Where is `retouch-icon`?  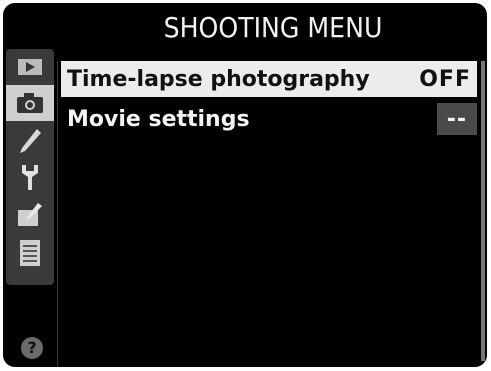
retouch-icon is located at coordinates (30, 214).